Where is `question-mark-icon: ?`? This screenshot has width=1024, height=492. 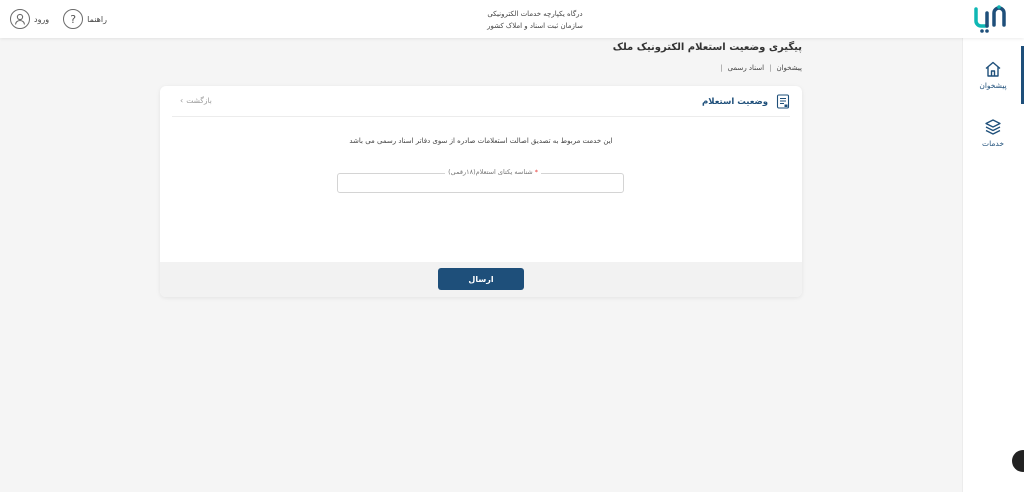 question-mark-icon: ? is located at coordinates (73, 19).